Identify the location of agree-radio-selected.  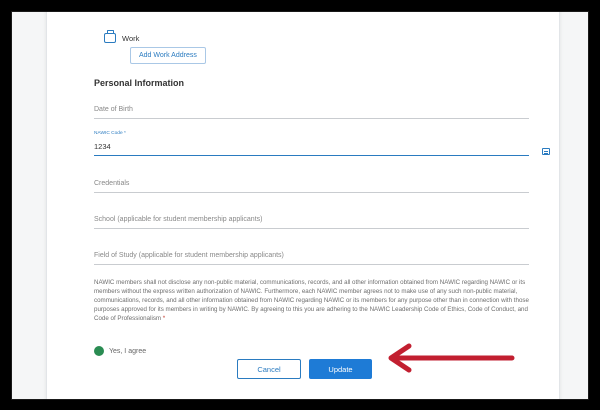
(99, 351).